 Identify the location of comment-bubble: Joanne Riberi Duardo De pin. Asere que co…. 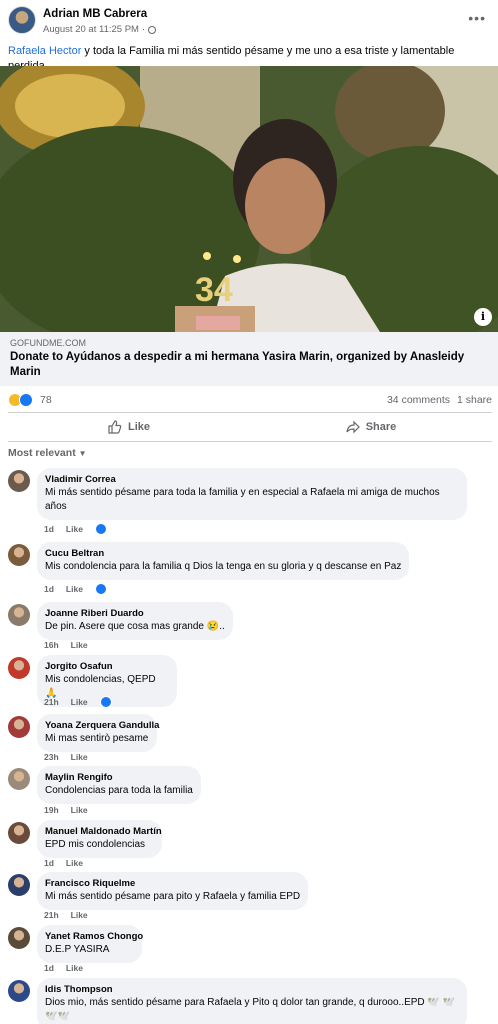
(135, 621).